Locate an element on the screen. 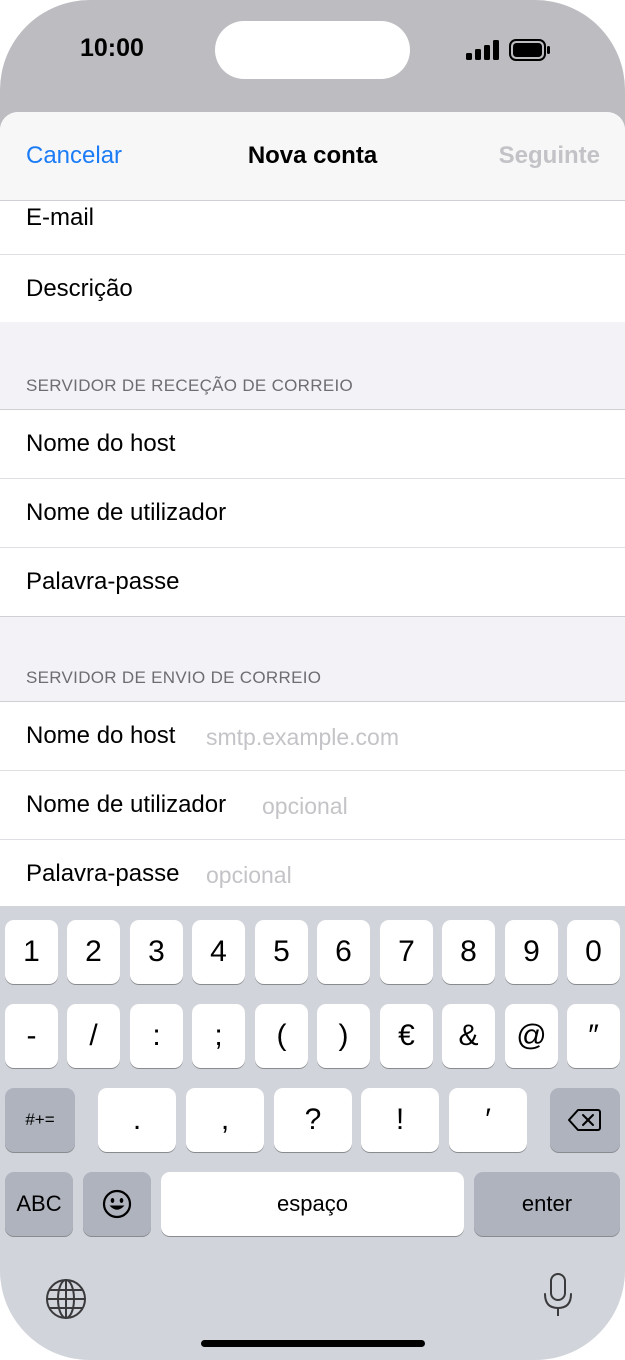 This screenshot has width=625, height=1360. key-close-paren: ) is located at coordinates (343, 1036).